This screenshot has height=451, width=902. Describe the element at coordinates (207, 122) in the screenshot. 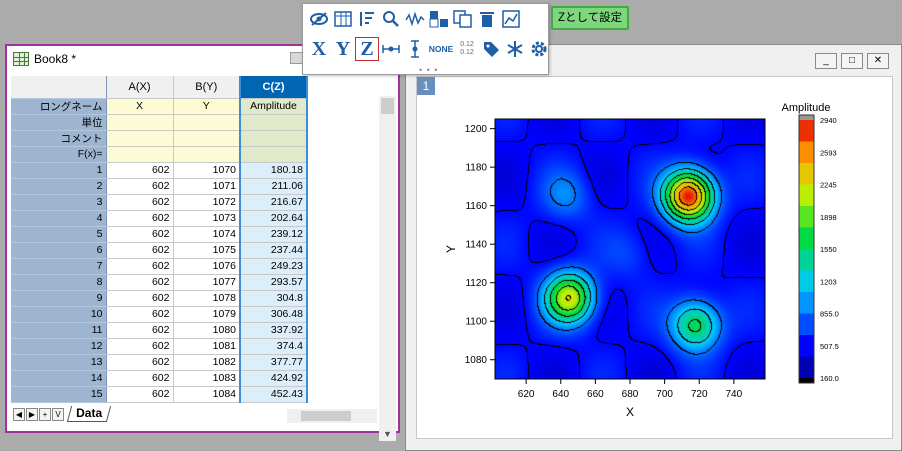

I see `units-b` at that location.